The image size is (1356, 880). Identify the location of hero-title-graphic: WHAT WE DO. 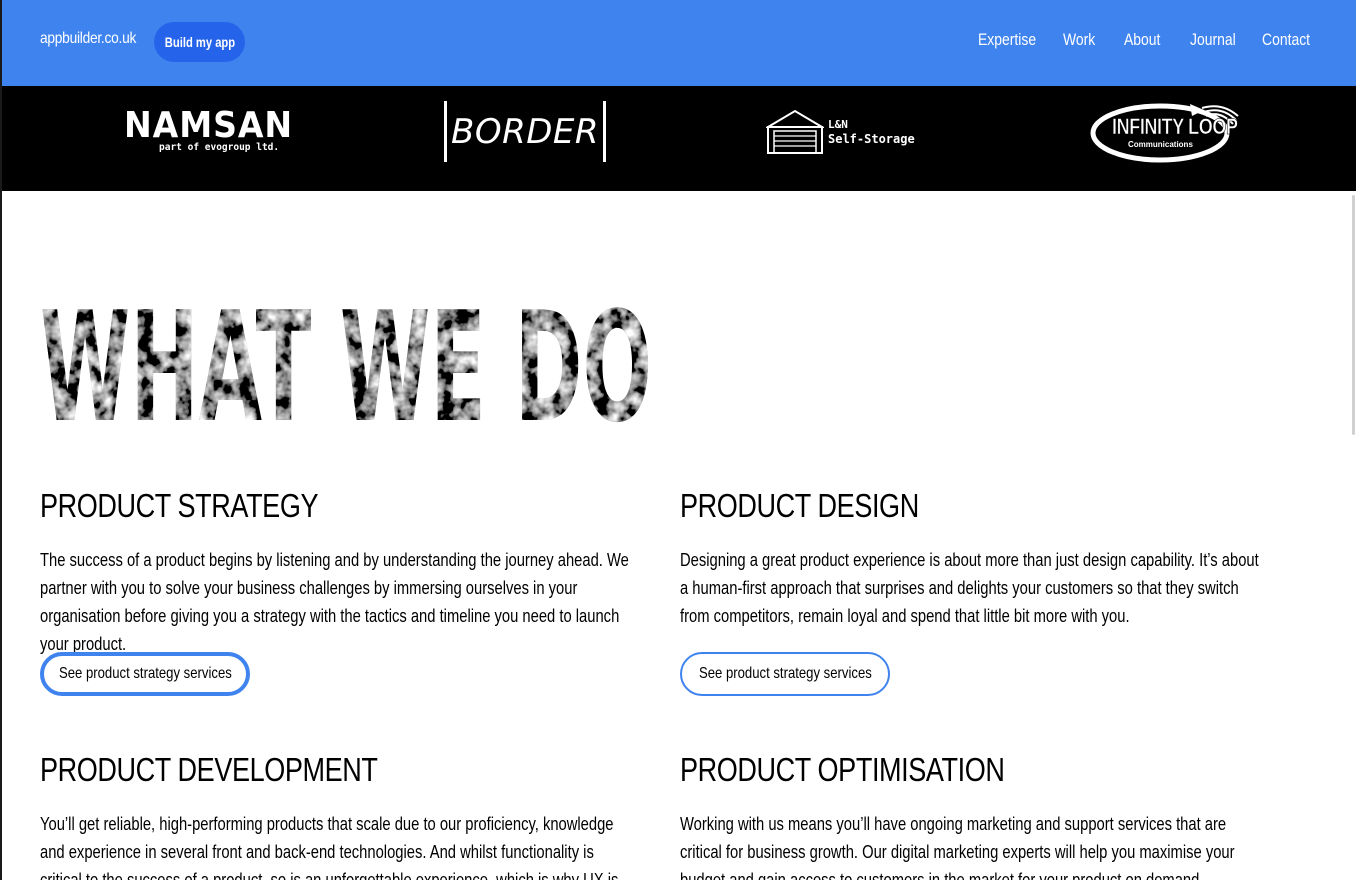
(346, 361).